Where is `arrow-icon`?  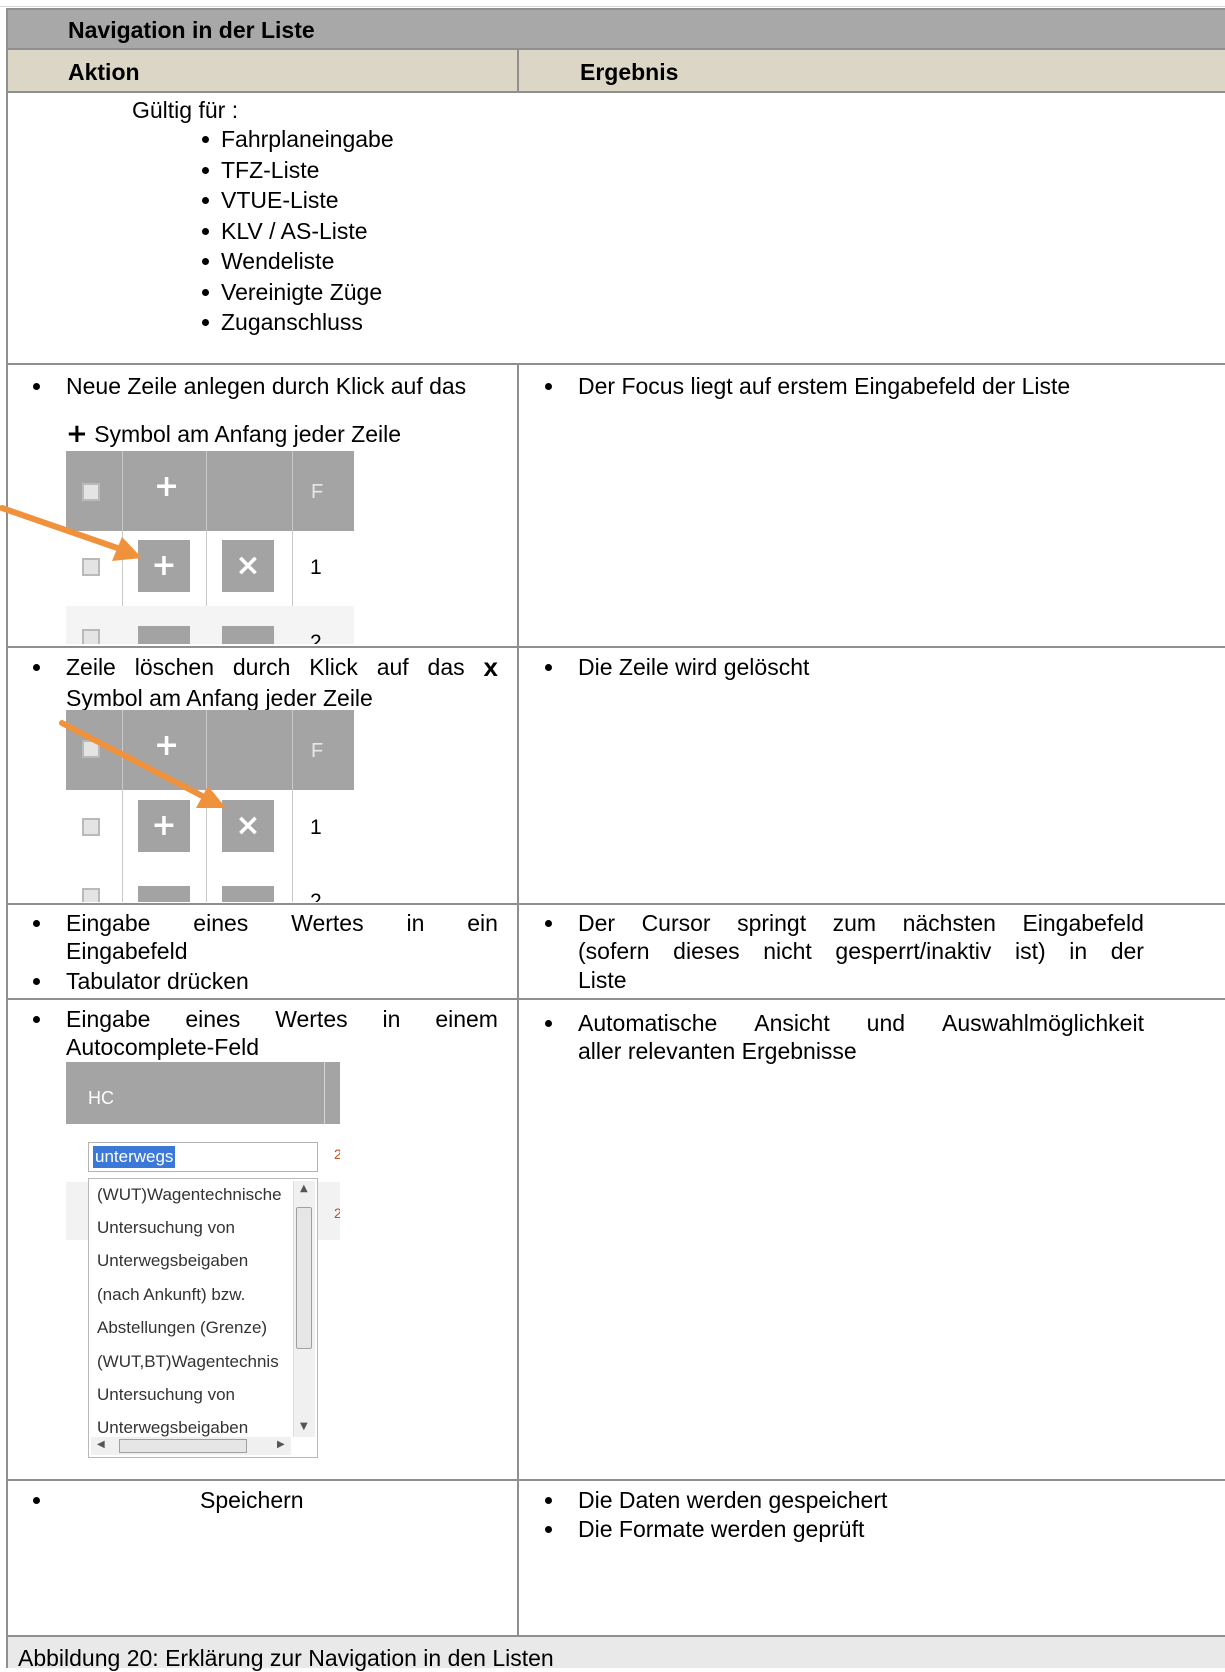
arrow-icon is located at coordinates (113, 656).